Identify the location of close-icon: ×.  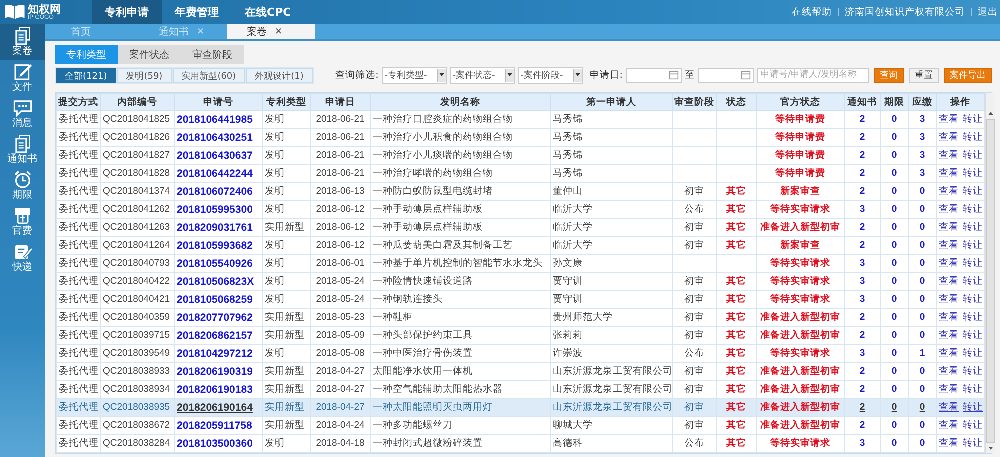
(279, 31).